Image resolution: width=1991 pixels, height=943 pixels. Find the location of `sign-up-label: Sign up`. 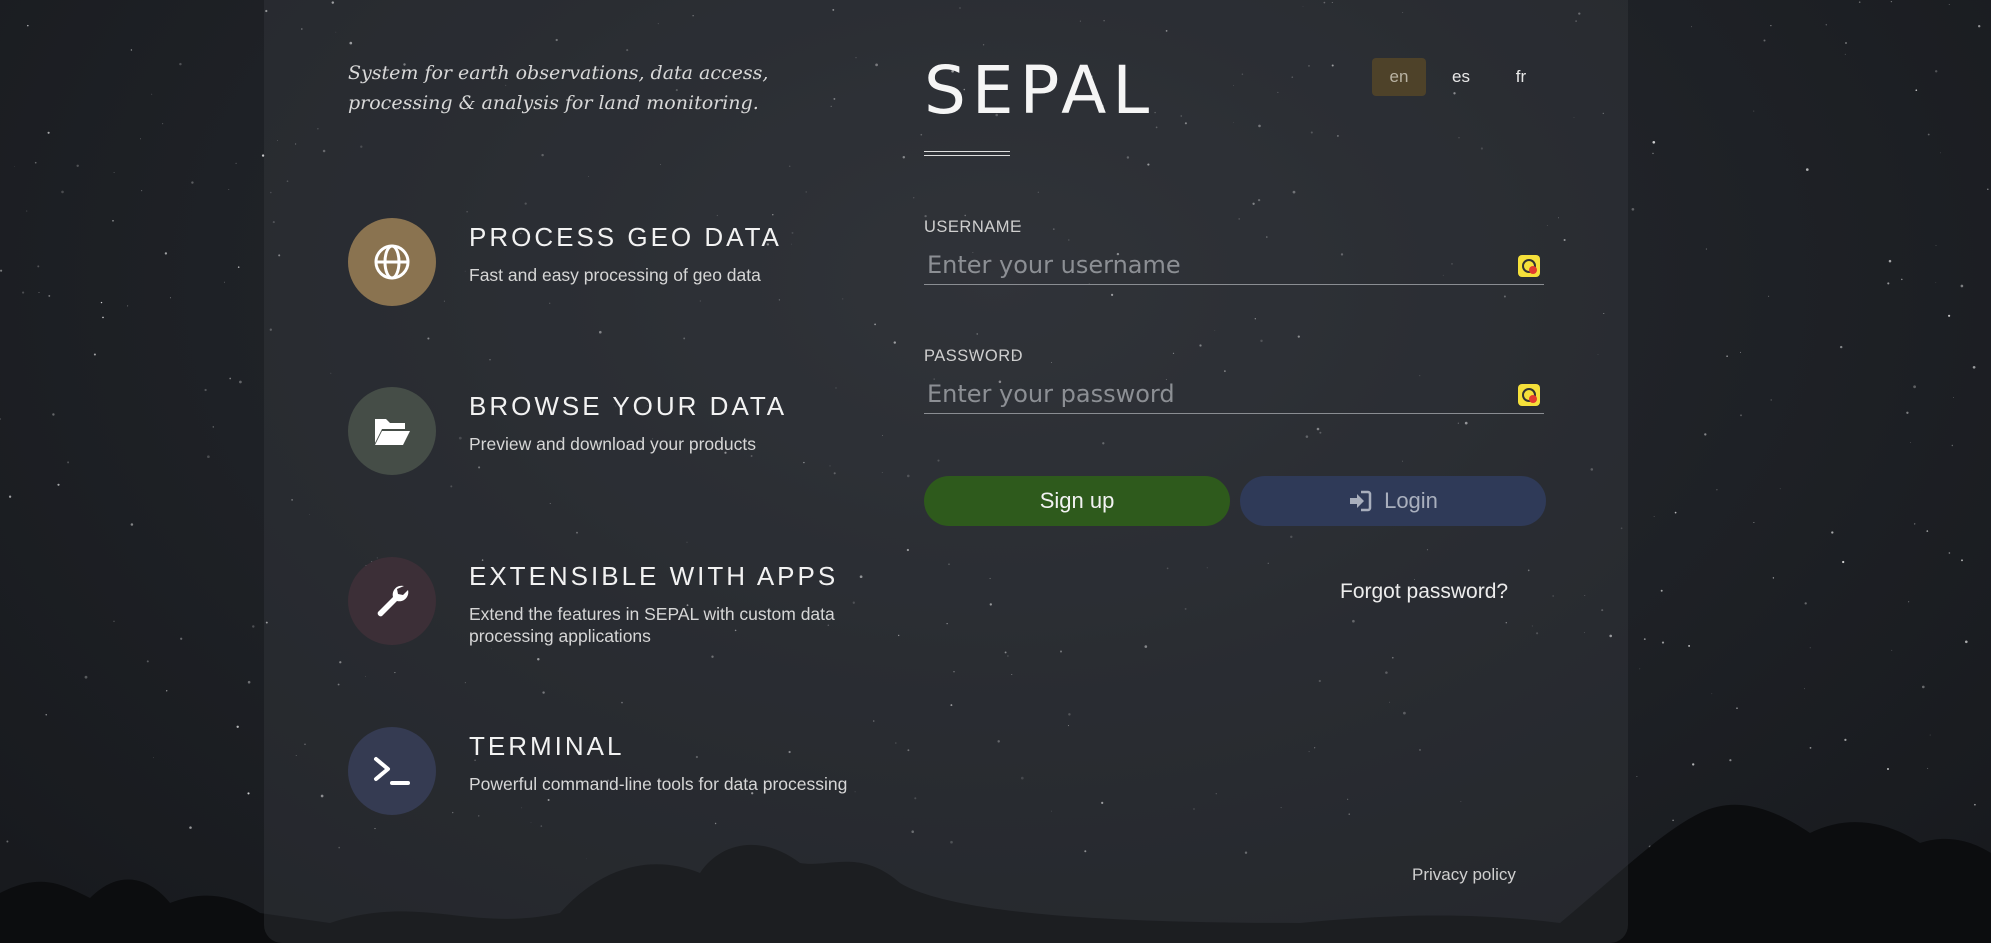

sign-up-label: Sign up is located at coordinates (1077, 500).